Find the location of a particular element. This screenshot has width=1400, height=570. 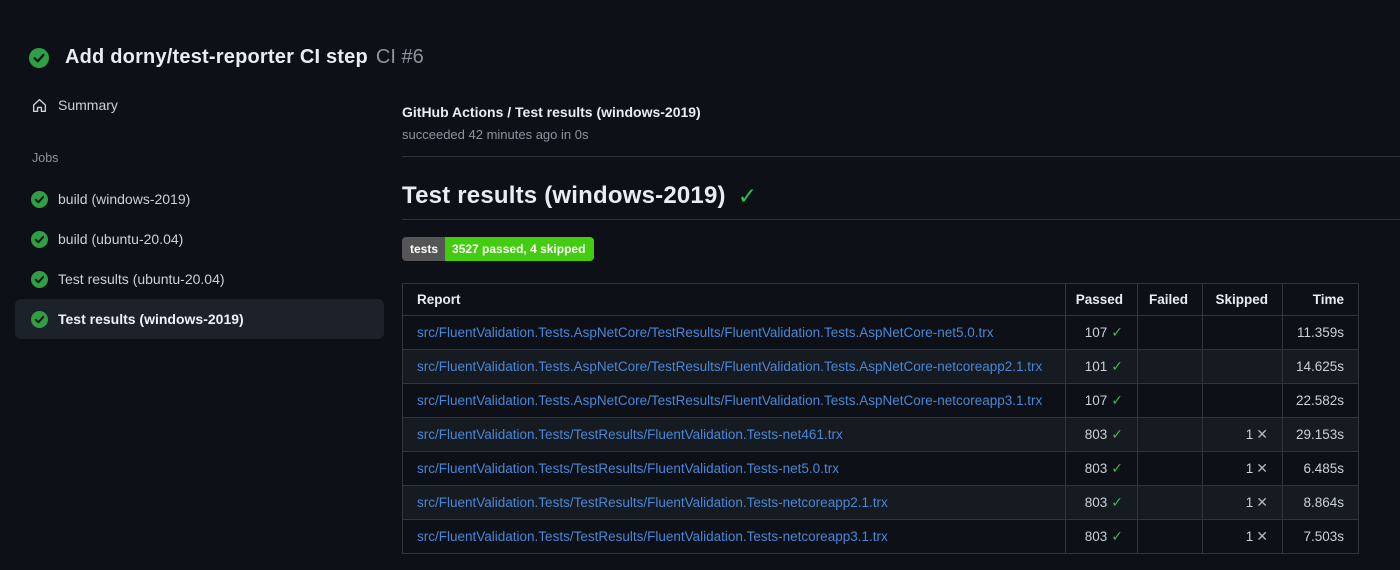

jobs-section-label: Jobs is located at coordinates (45, 158).